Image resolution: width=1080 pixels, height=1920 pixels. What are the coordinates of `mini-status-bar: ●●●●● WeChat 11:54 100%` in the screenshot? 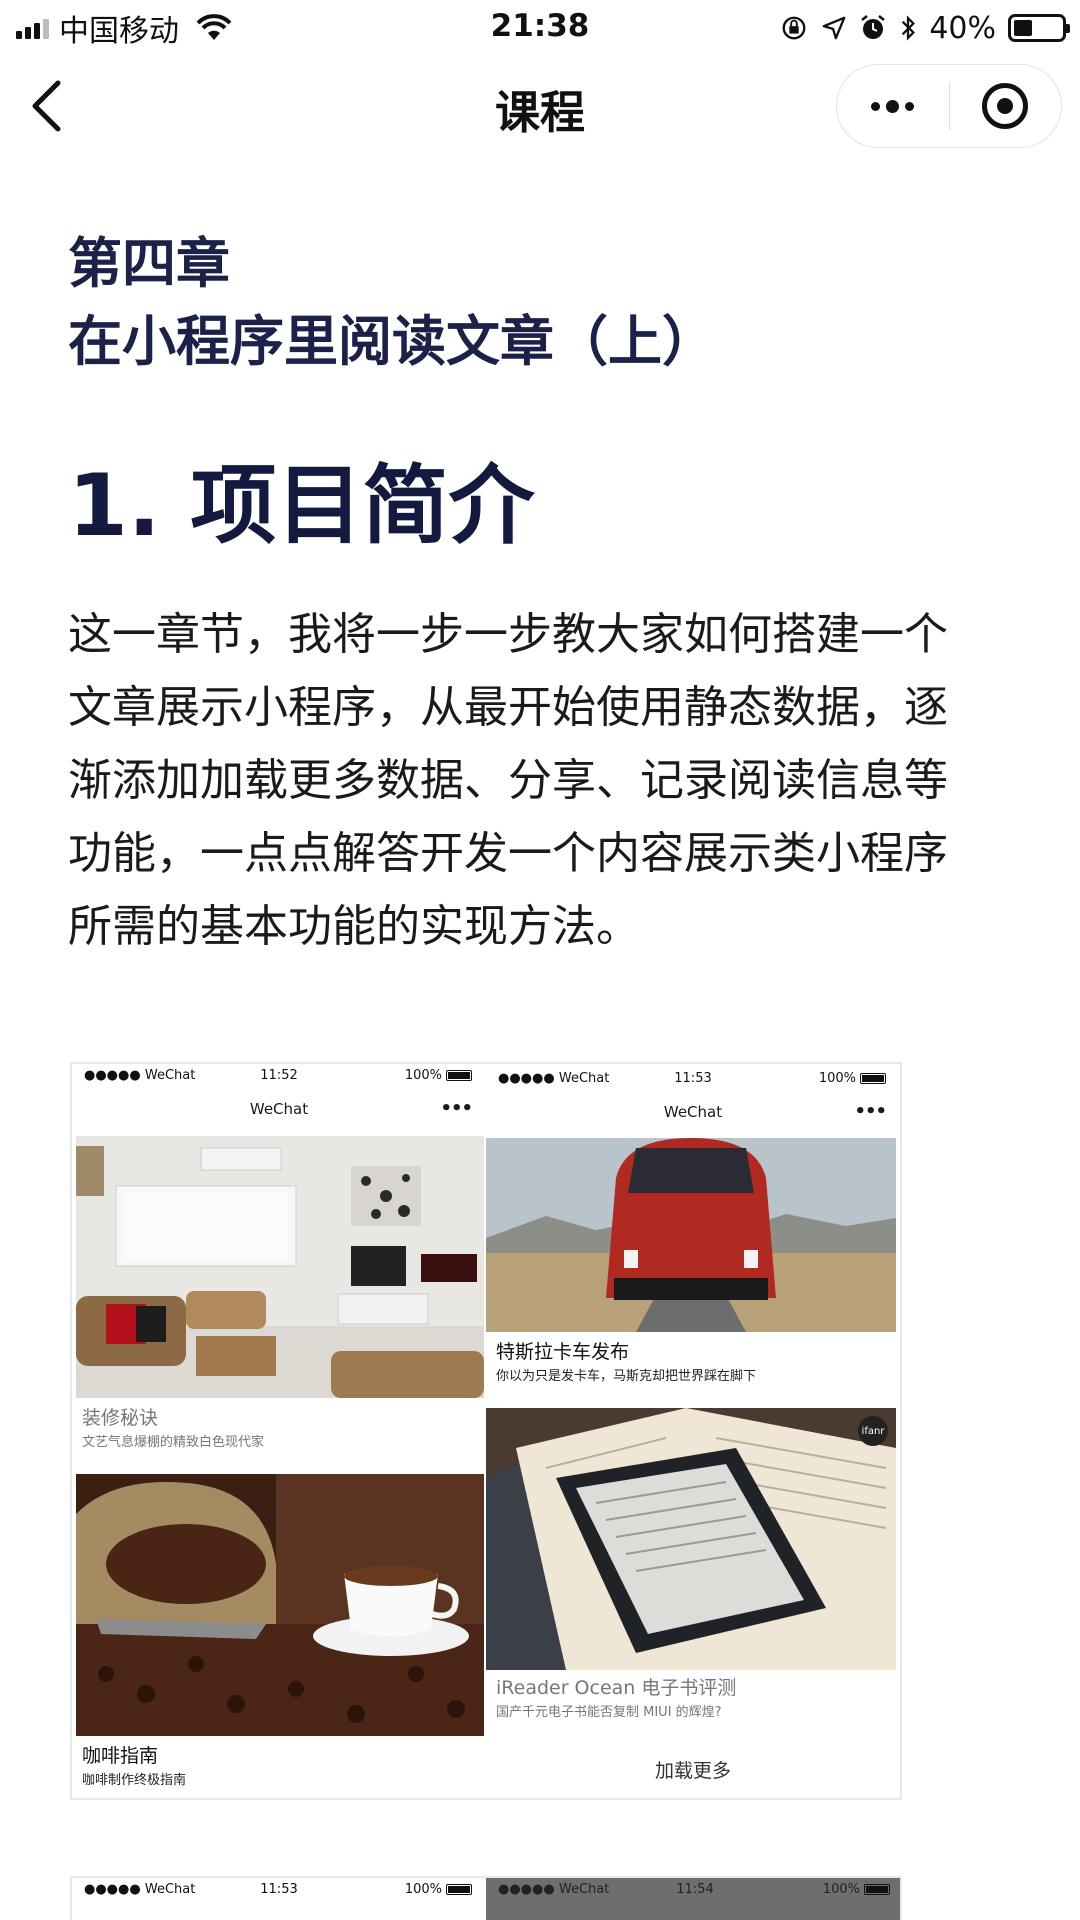 It's located at (693, 1890).